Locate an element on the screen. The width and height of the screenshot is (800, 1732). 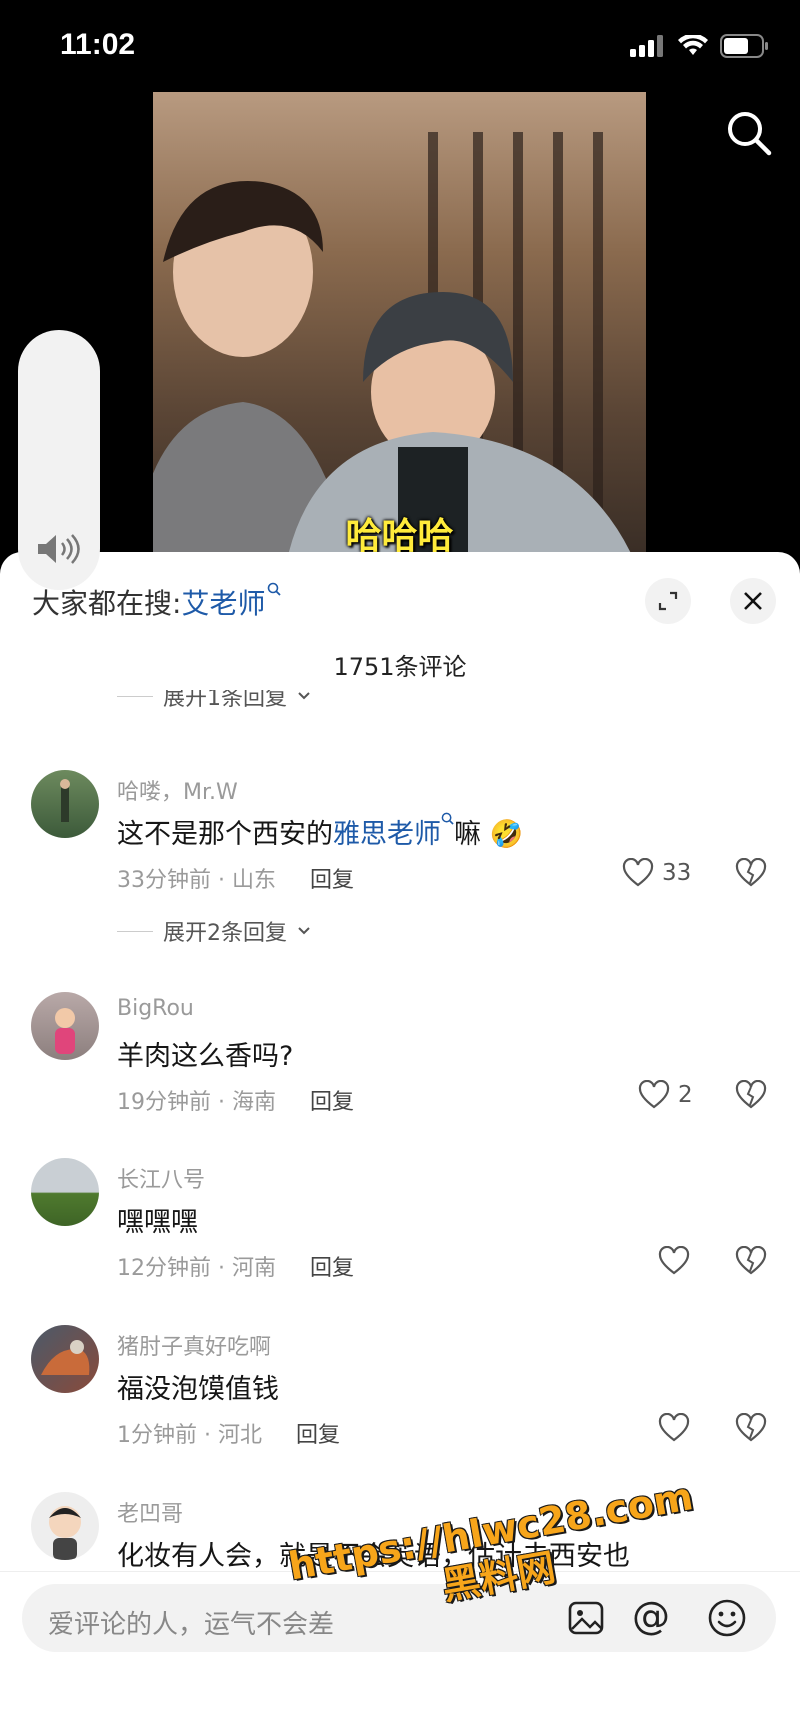
volume-icon is located at coordinates (59, 549).